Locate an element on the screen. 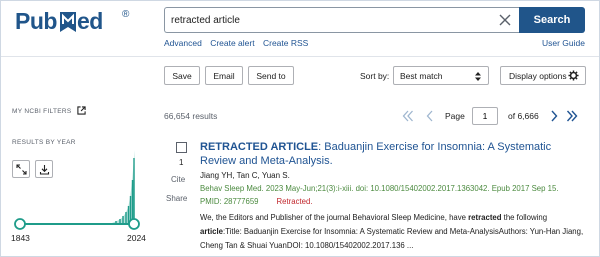 Image resolution: width=600 pixels, height=257 pixels. save-button: Save is located at coordinates (182, 75).